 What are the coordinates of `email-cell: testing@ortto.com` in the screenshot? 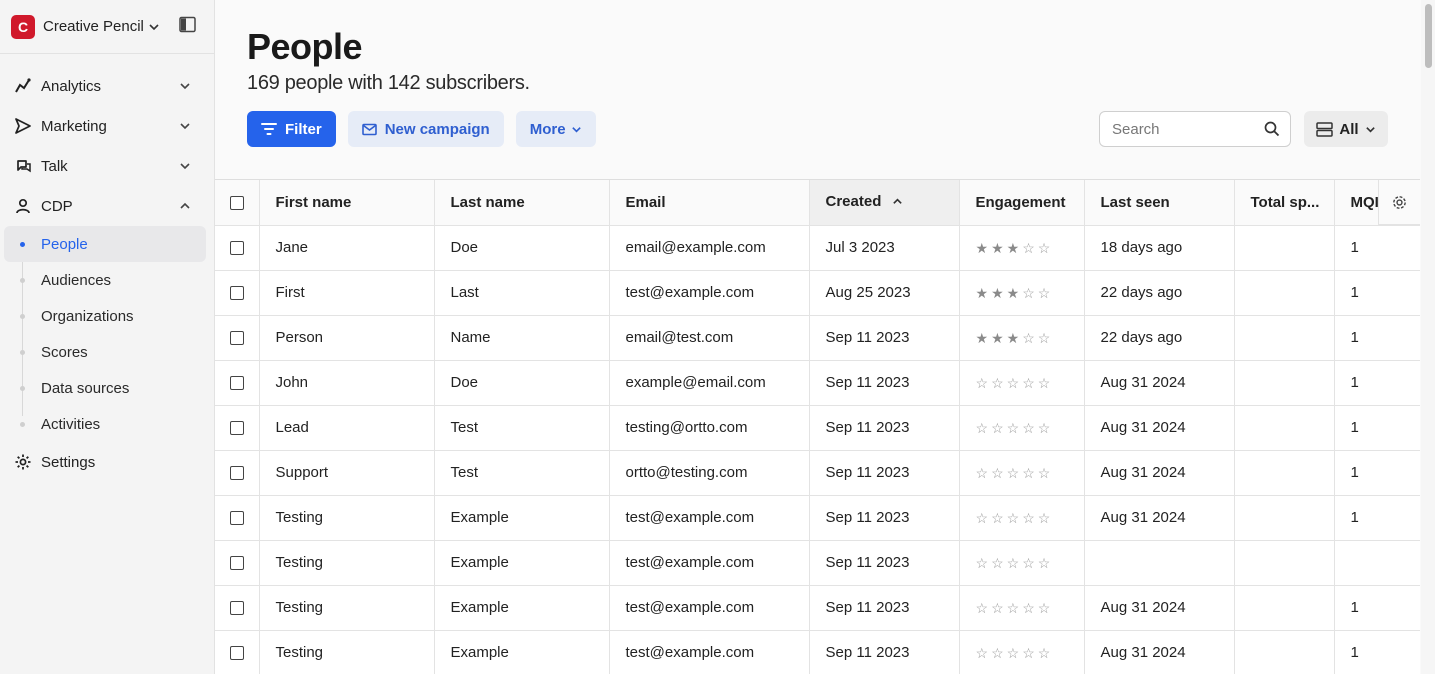 It's located at (709, 428).